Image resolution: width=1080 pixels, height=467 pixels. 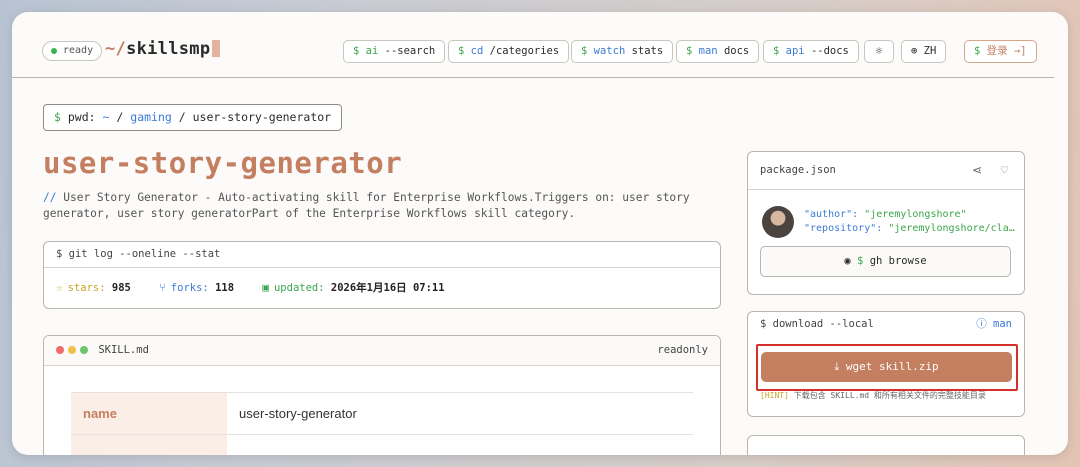 I want to click on cursor-block, so click(x=216, y=48).